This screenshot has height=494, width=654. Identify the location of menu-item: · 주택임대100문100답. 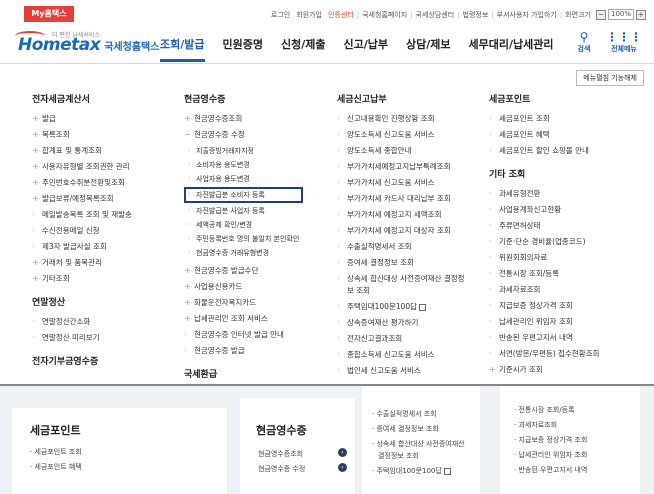
(401, 307).